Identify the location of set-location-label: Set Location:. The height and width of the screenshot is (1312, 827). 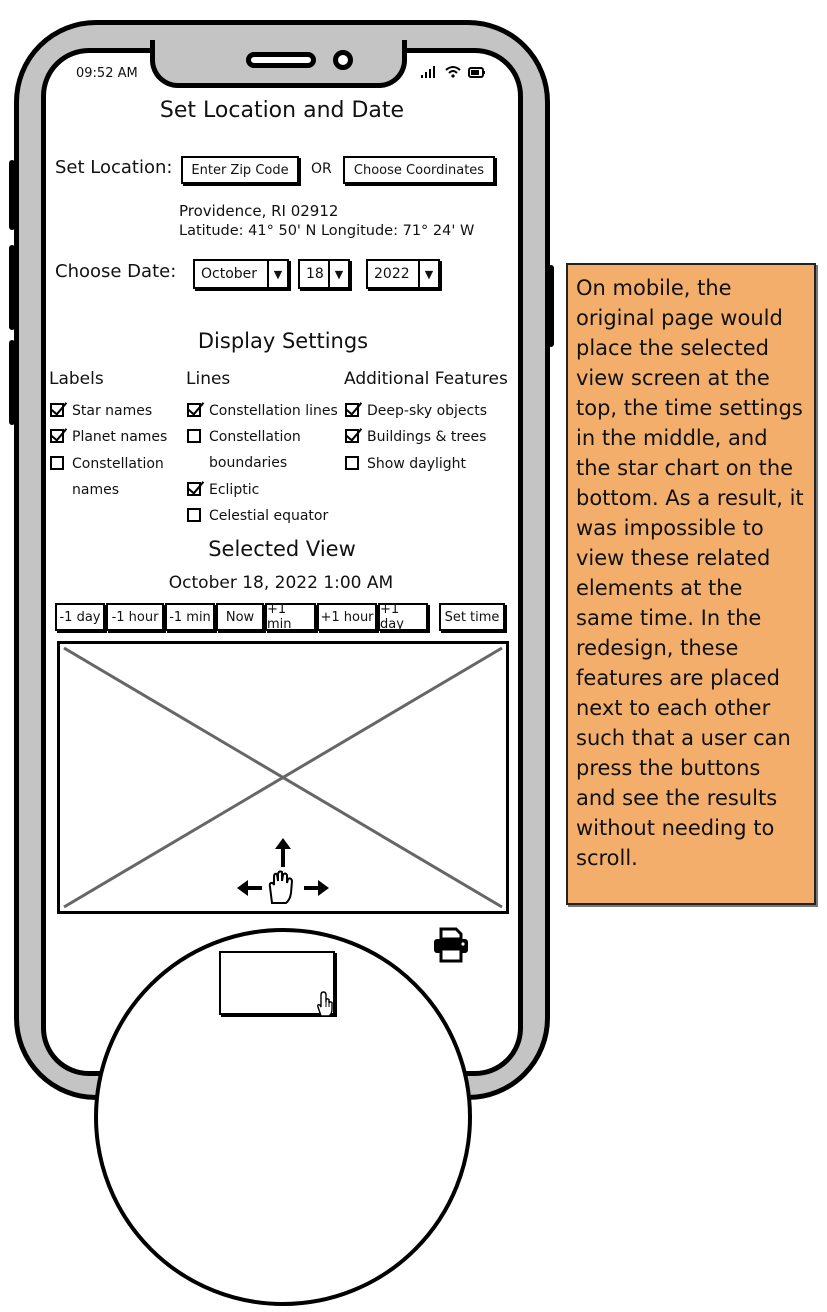
(114, 167).